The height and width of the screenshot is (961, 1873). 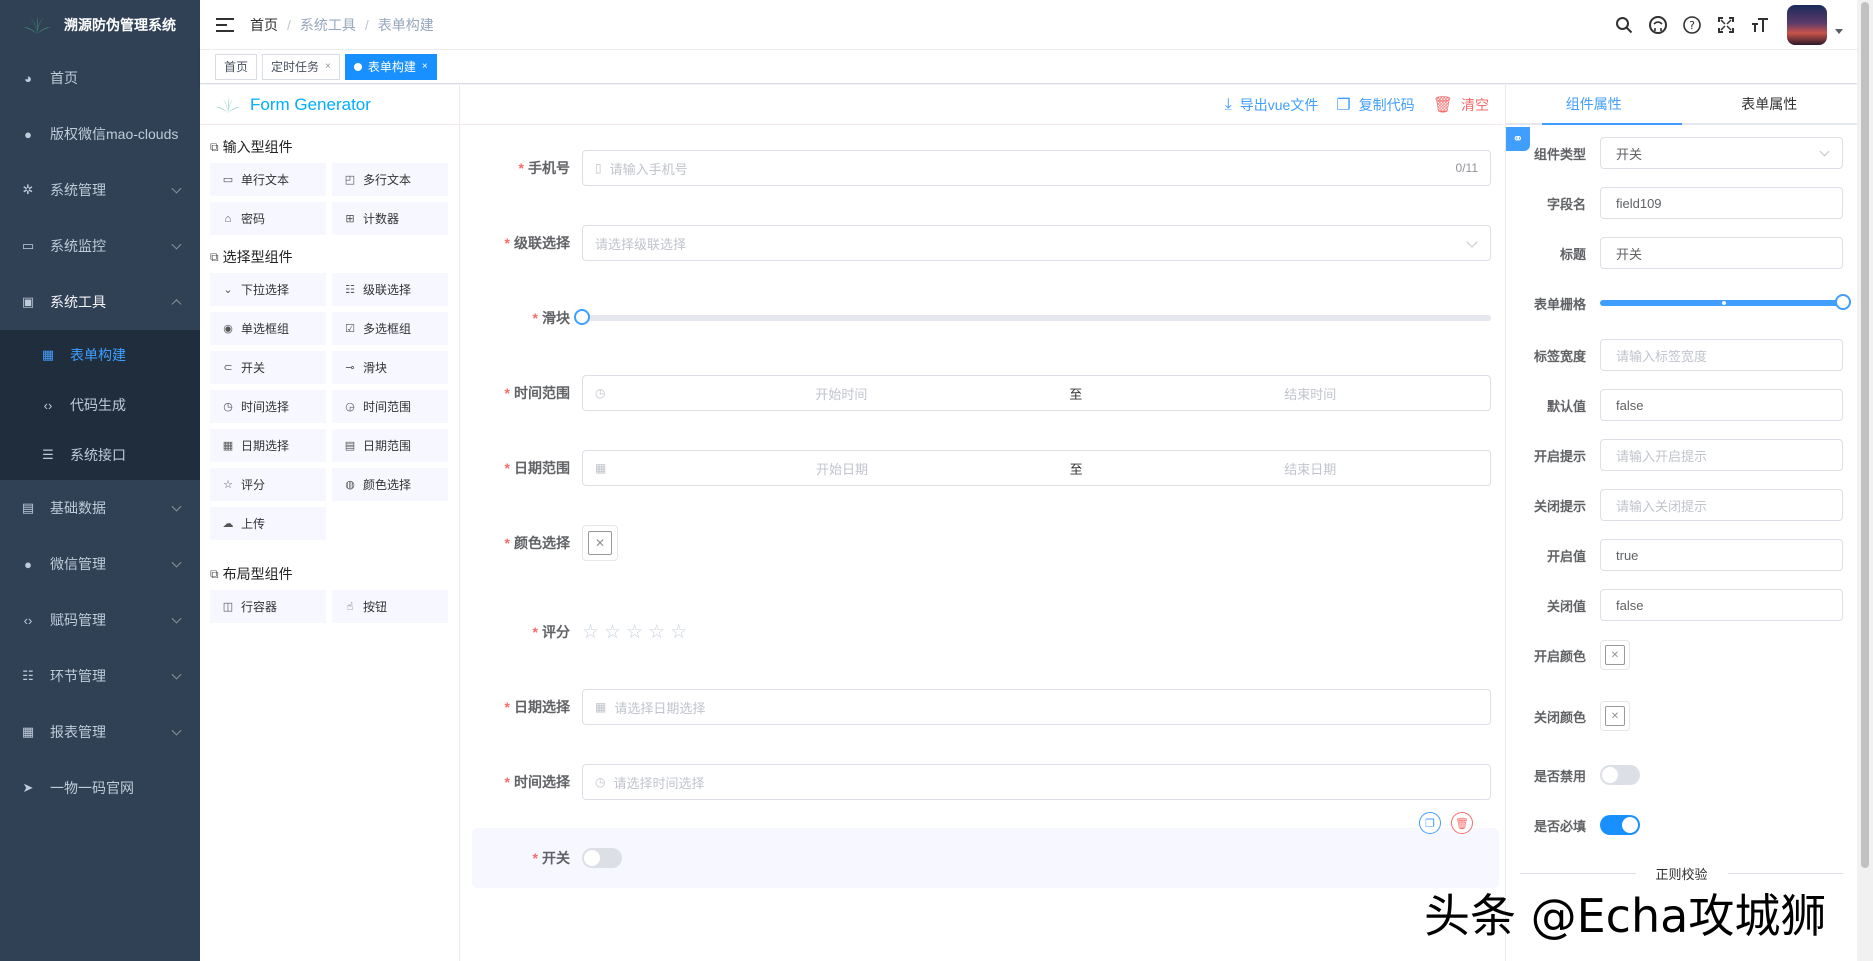 What do you see at coordinates (1658, 25) in the screenshot?
I see `github-icon` at bounding box center [1658, 25].